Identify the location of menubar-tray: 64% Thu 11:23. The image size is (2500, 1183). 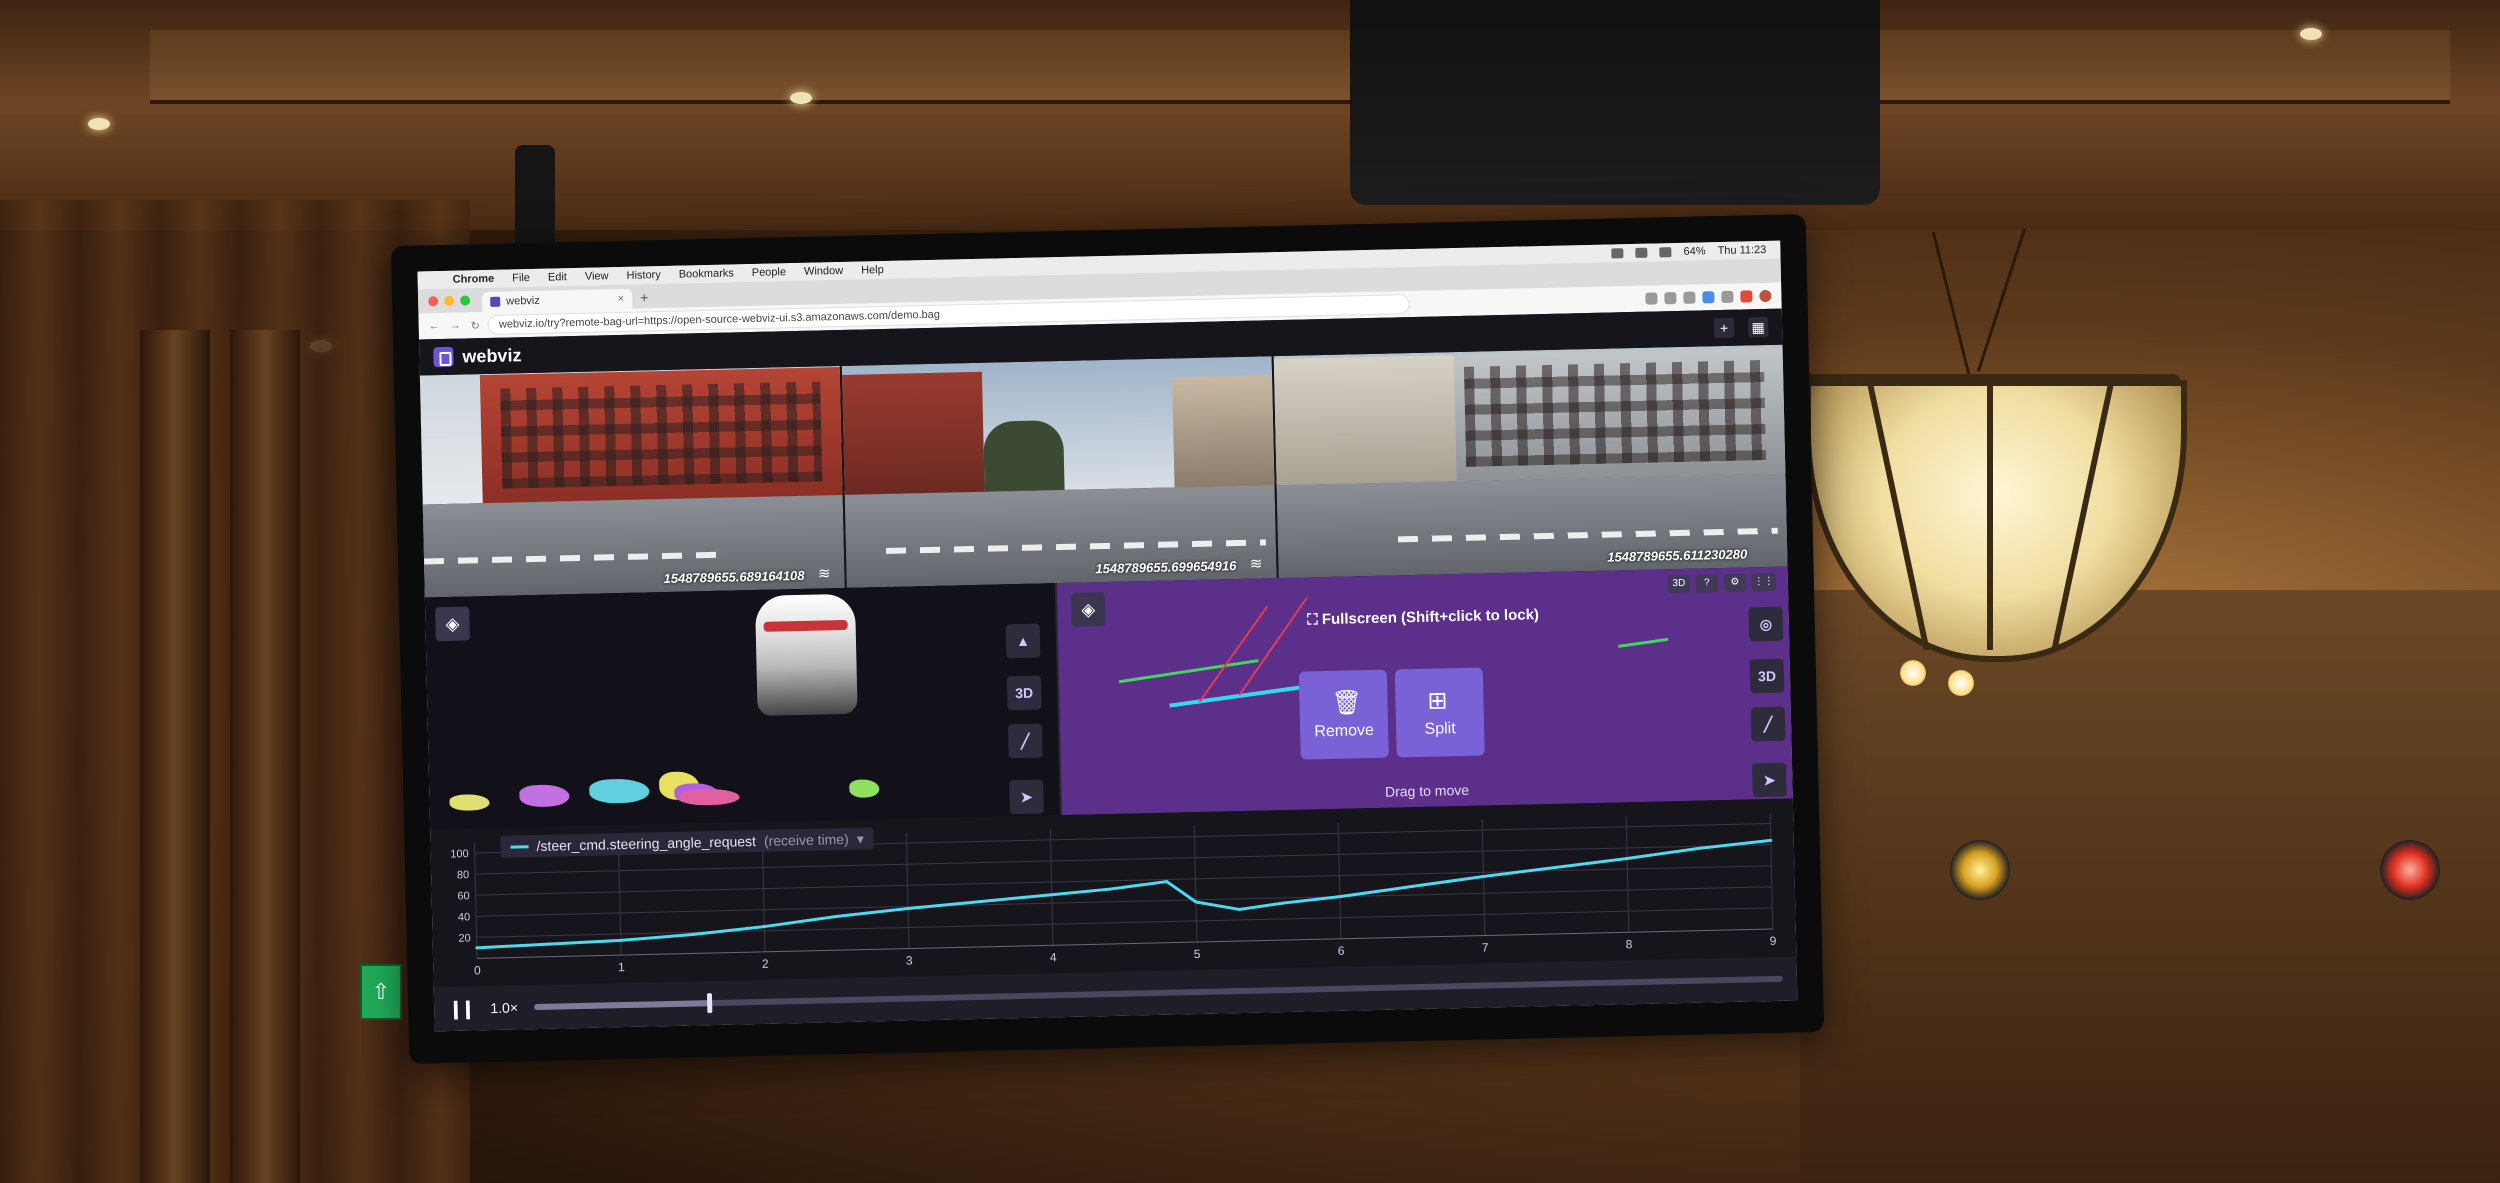
(1695, 252).